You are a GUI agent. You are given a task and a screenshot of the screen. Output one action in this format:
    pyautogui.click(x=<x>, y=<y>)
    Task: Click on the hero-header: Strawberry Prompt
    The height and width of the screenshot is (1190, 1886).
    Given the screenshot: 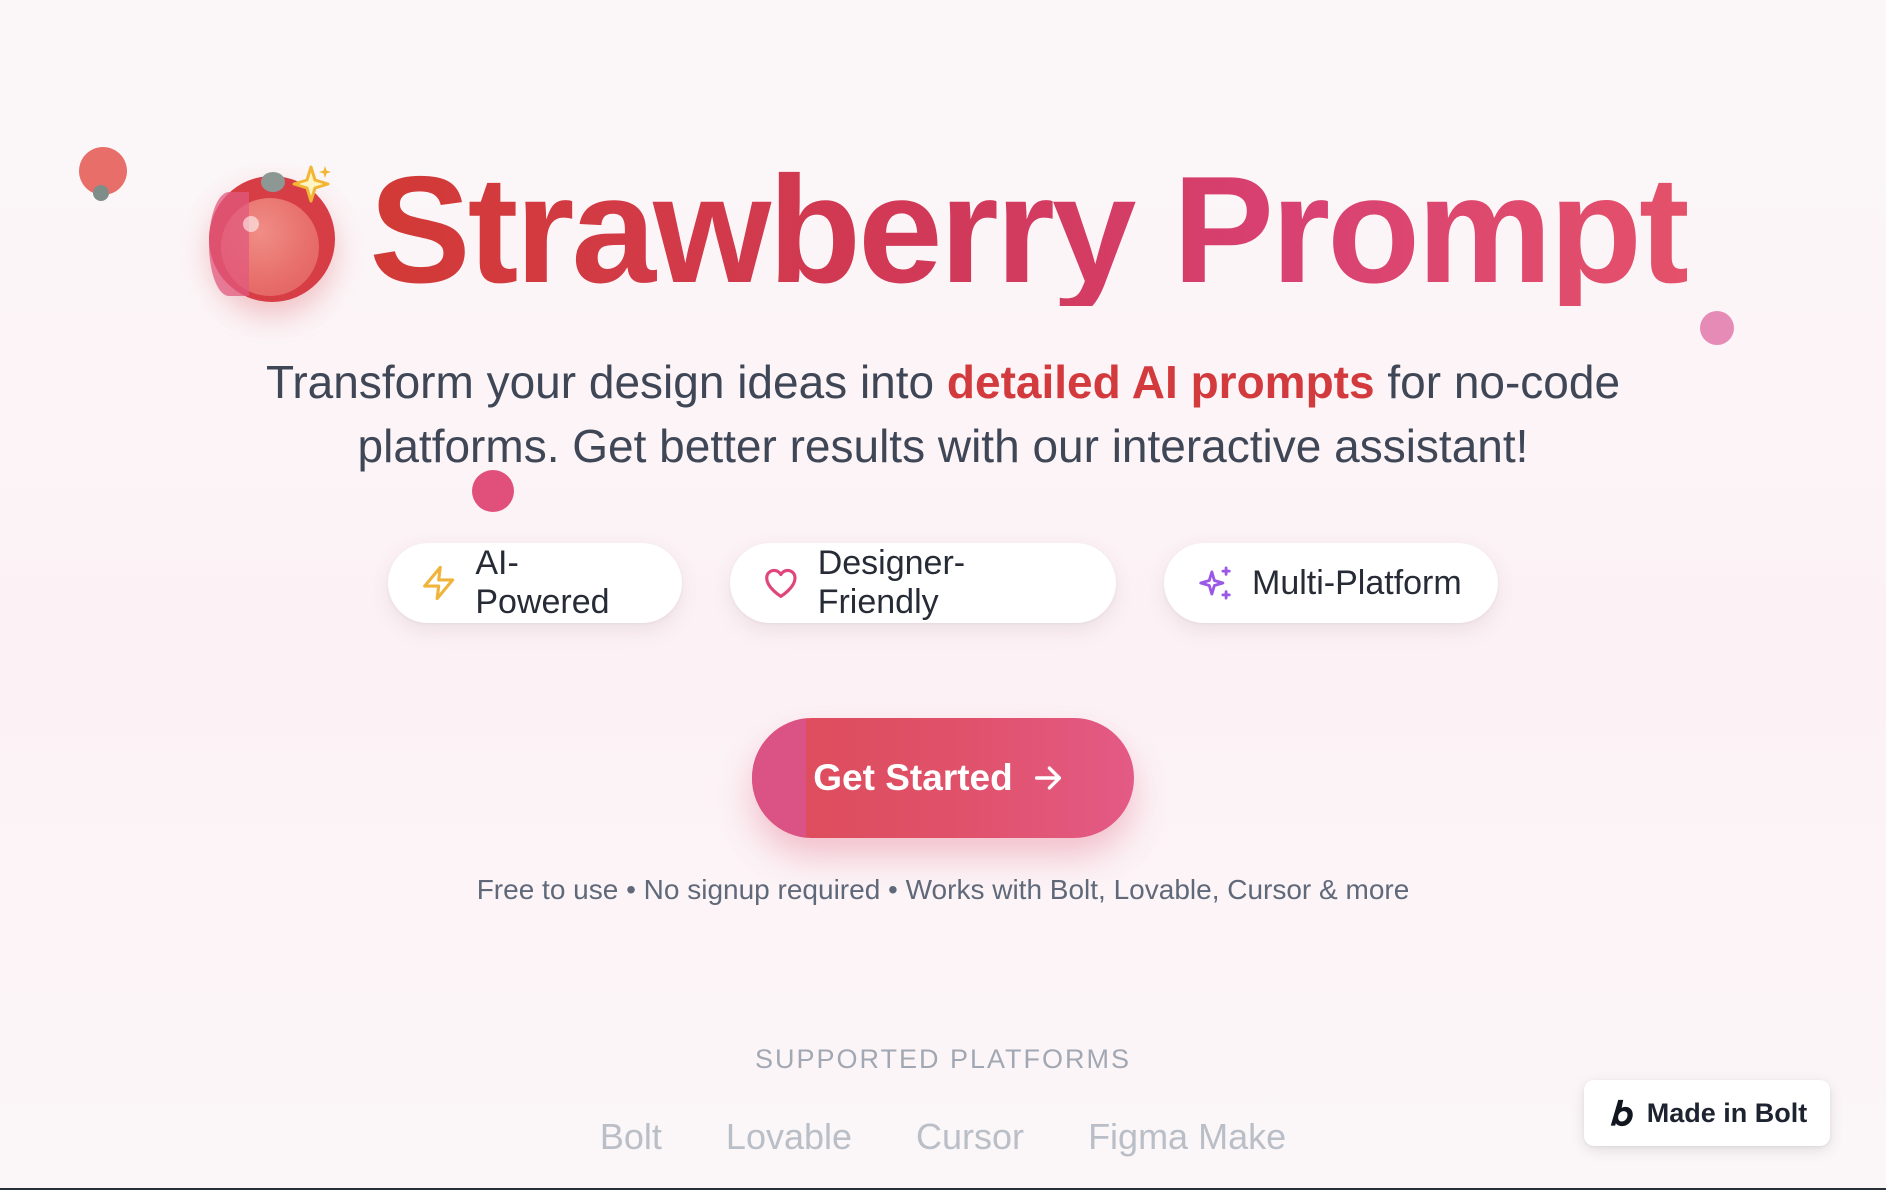 What is the action you would take?
    pyautogui.click(x=943, y=230)
    